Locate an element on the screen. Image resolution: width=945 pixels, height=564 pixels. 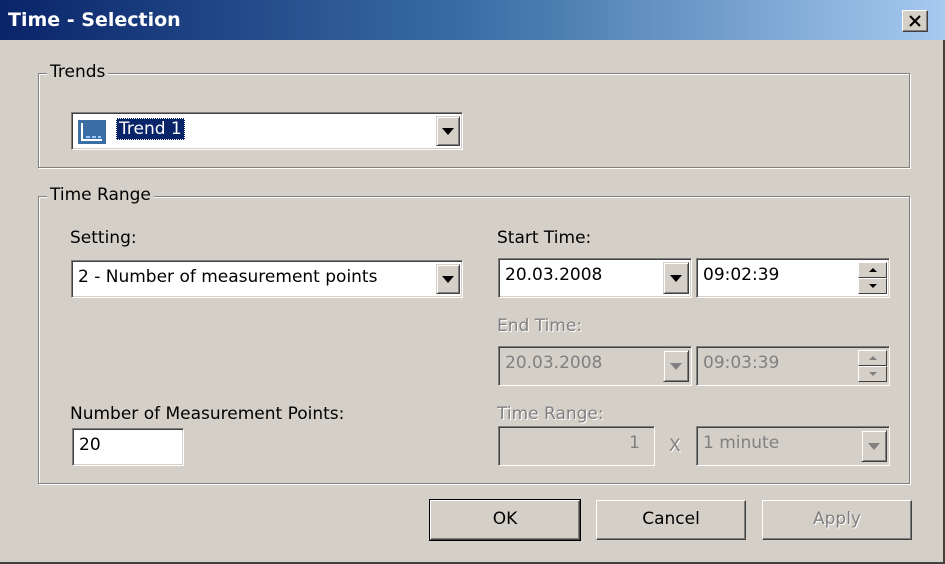
setting-label: Setting: is located at coordinates (103, 238).